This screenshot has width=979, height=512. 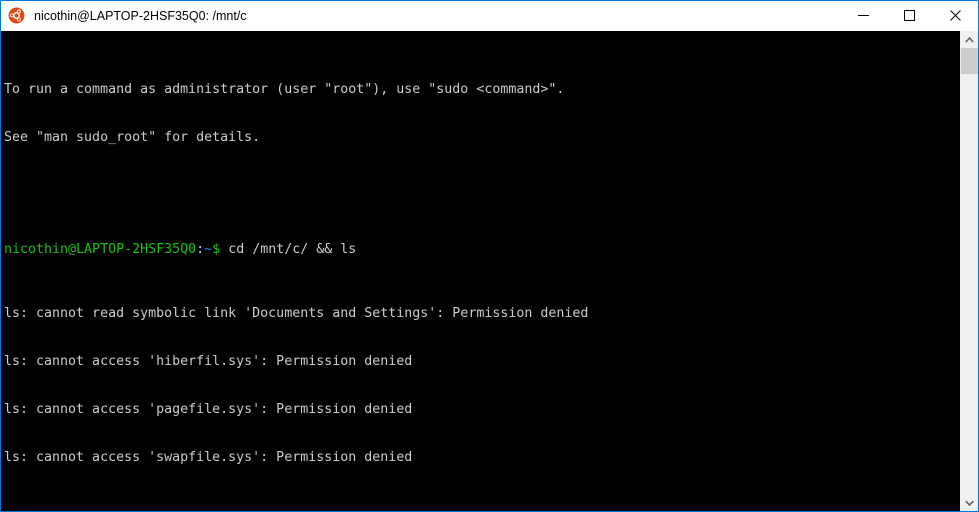 I want to click on maximize-button, so click(x=909, y=15).